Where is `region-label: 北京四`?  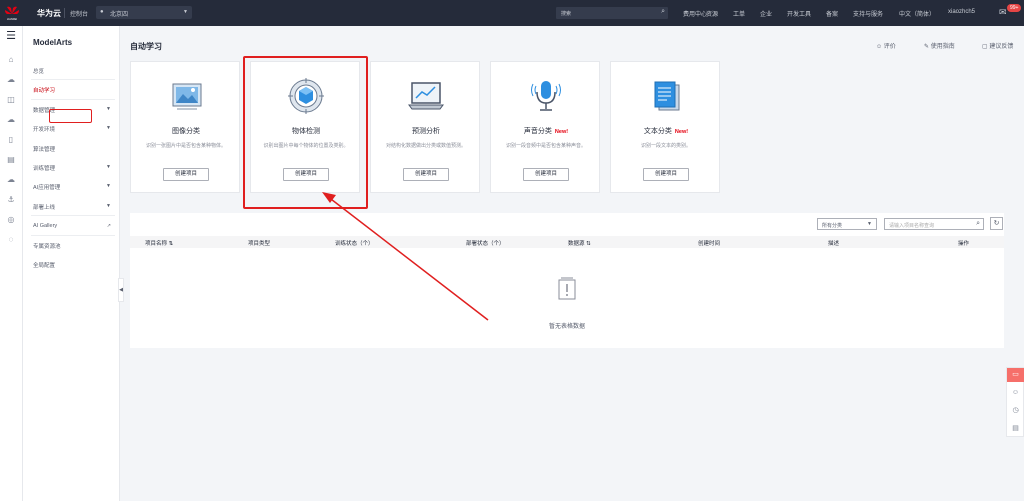
region-label: 北京四 is located at coordinates (119, 15).